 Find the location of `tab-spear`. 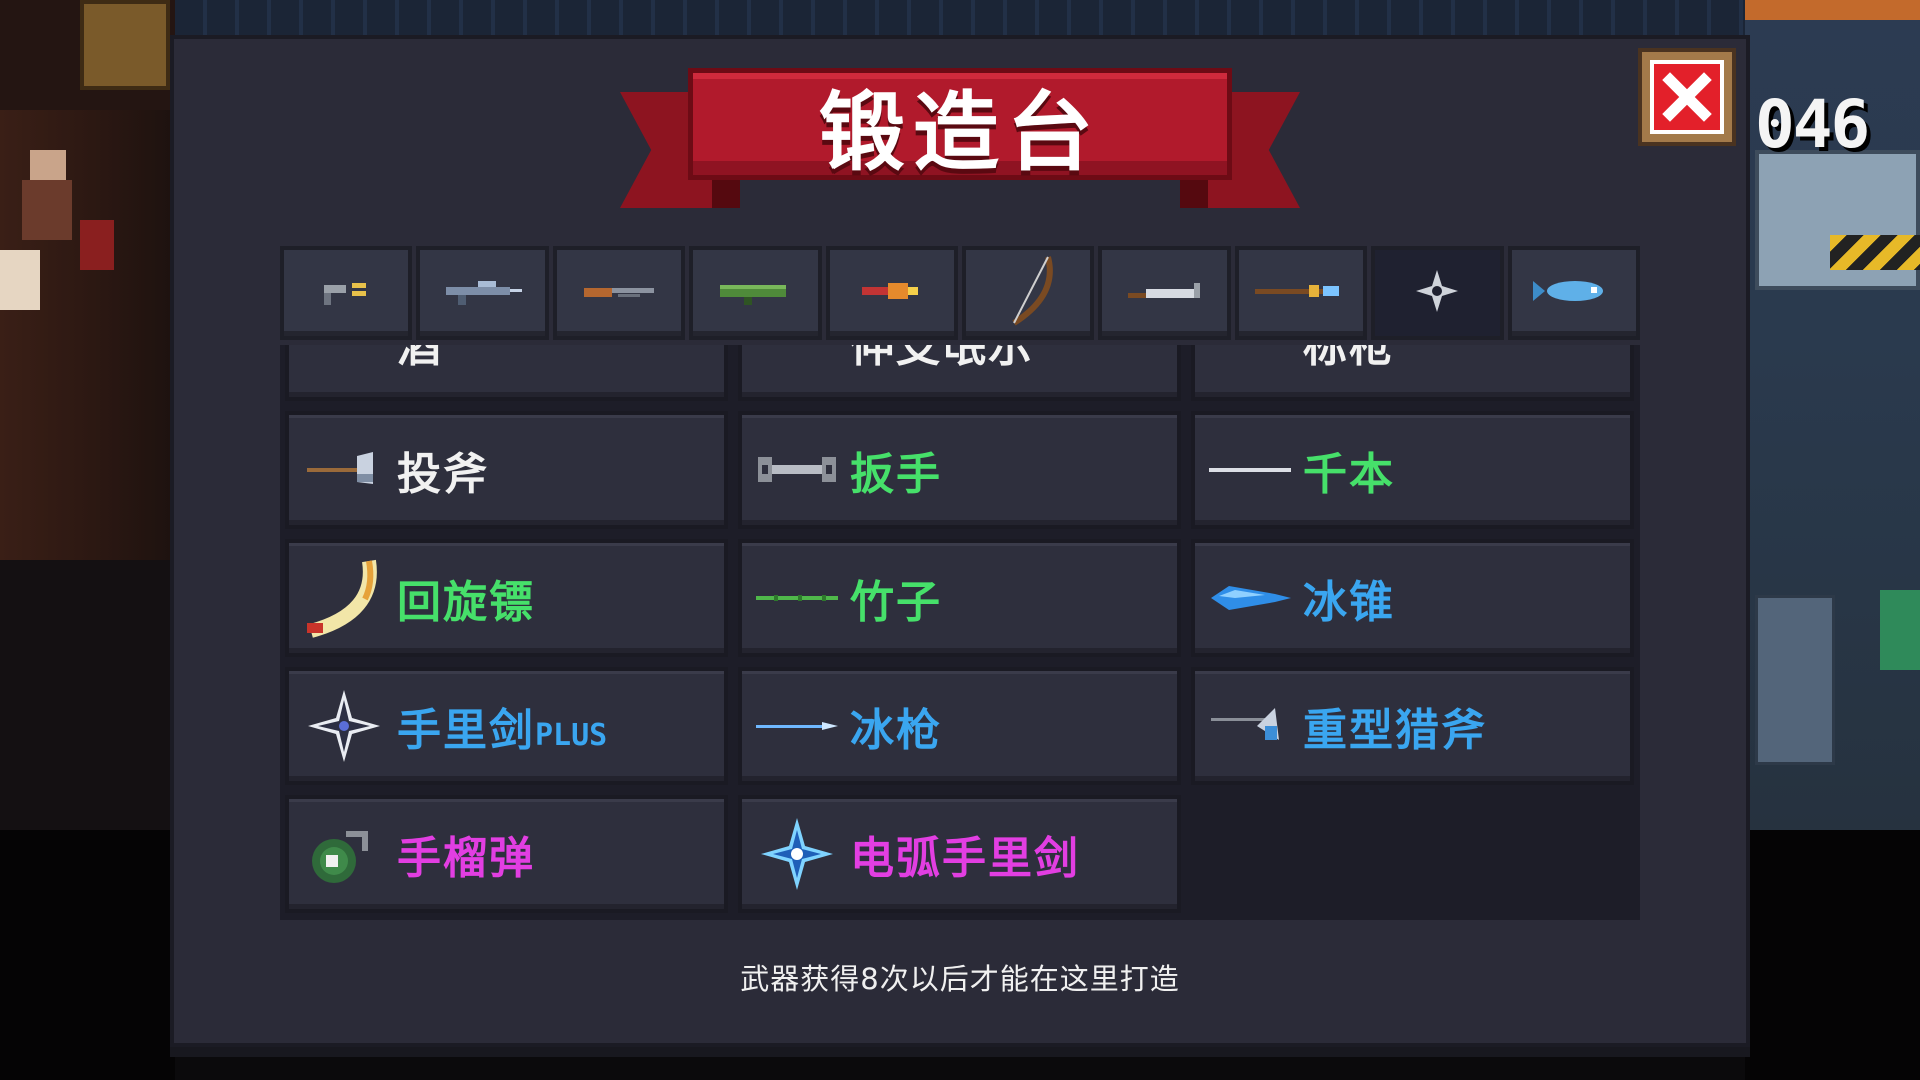

tab-spear is located at coordinates (1301, 293).